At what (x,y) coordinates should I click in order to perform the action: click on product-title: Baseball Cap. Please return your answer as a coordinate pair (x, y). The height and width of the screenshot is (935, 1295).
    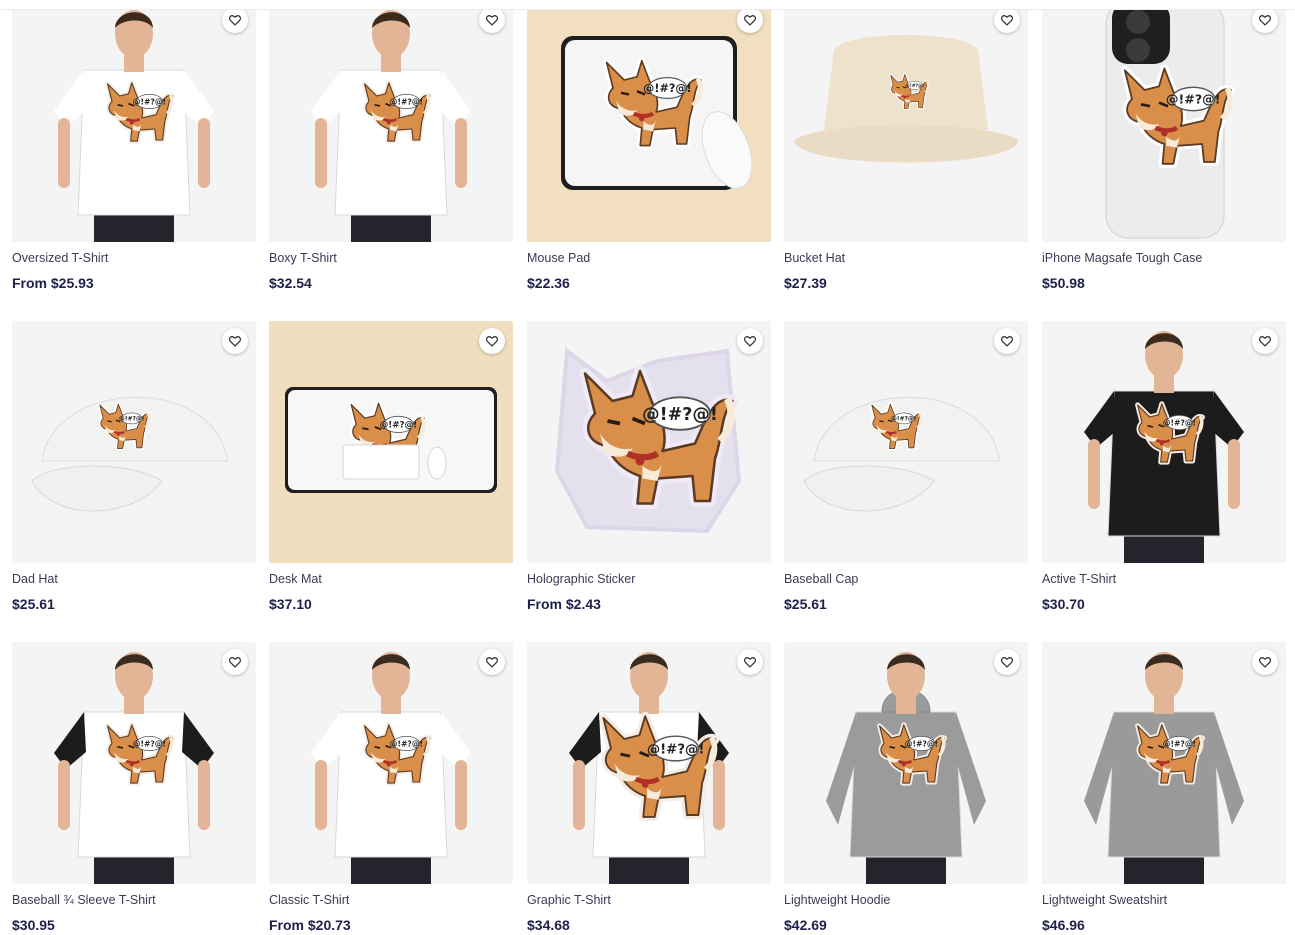
    Looking at the image, I should click on (906, 579).